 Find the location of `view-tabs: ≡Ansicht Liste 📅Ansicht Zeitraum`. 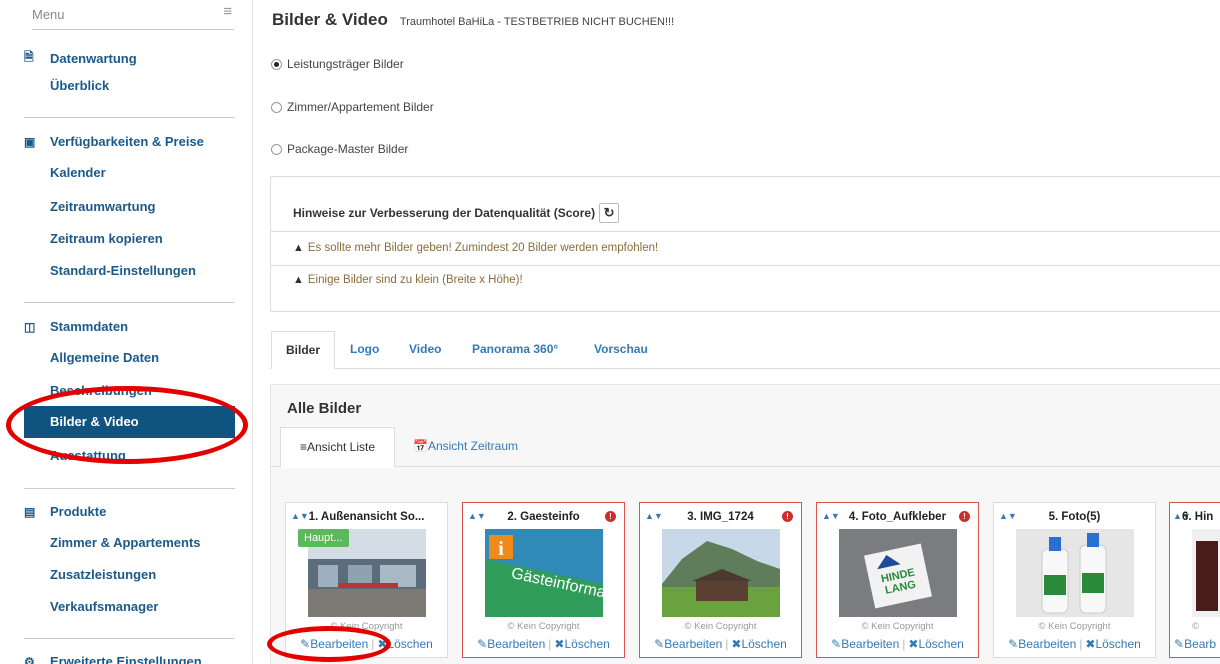

view-tabs: ≡Ansicht Liste 📅Ansicht Zeitraum is located at coordinates (745, 447).